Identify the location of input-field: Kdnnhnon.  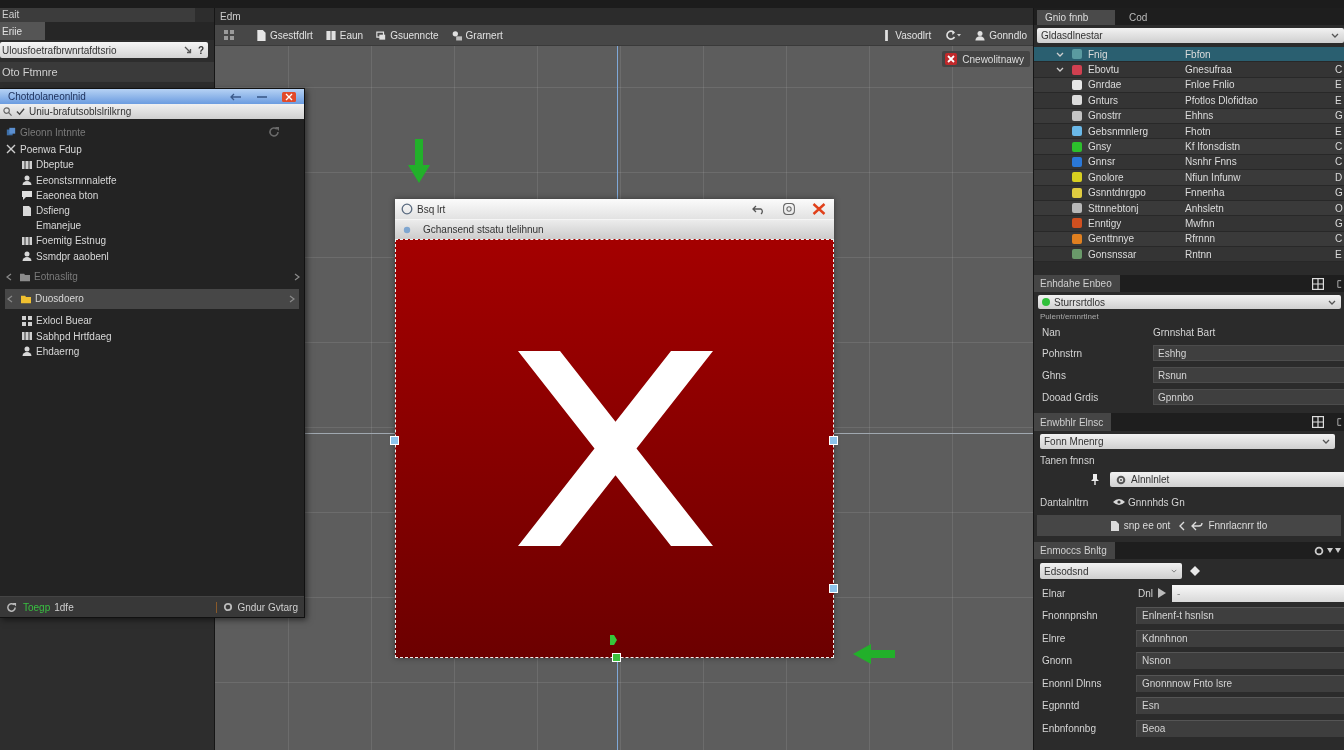
(1240, 638).